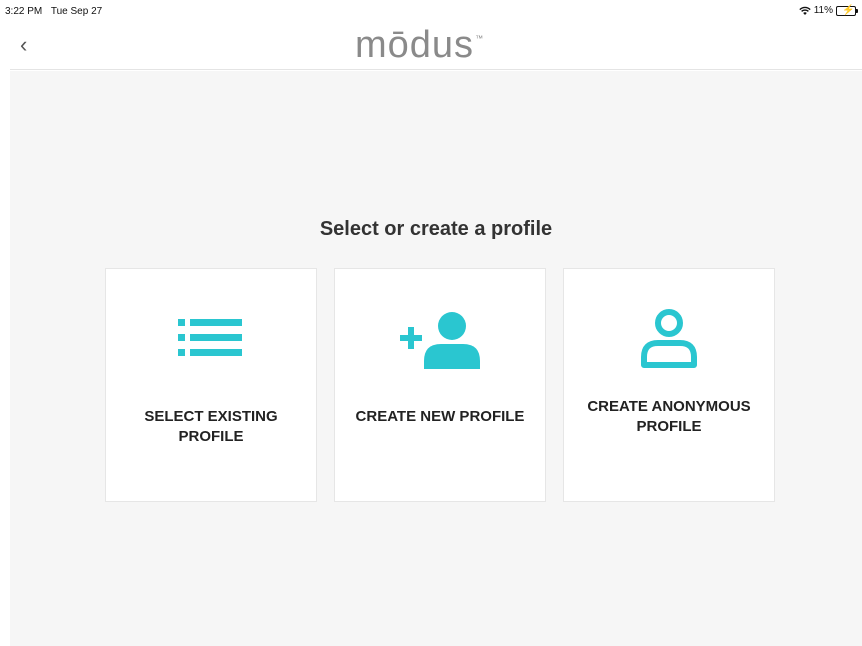  Describe the element at coordinates (669, 385) in the screenshot. I see `create-anonymous-profile-button: CREATE ANONYMOUS PROFILE` at that location.